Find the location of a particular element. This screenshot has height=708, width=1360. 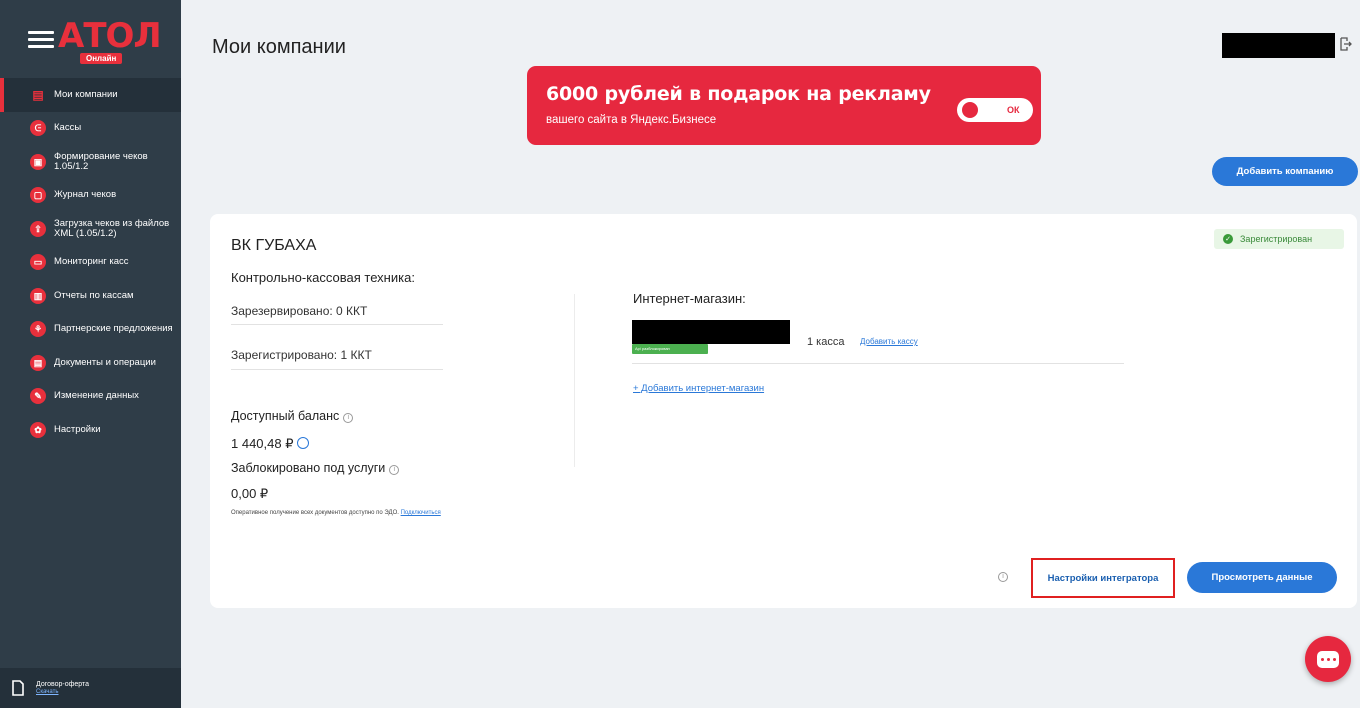

chat-icon is located at coordinates (1328, 659).